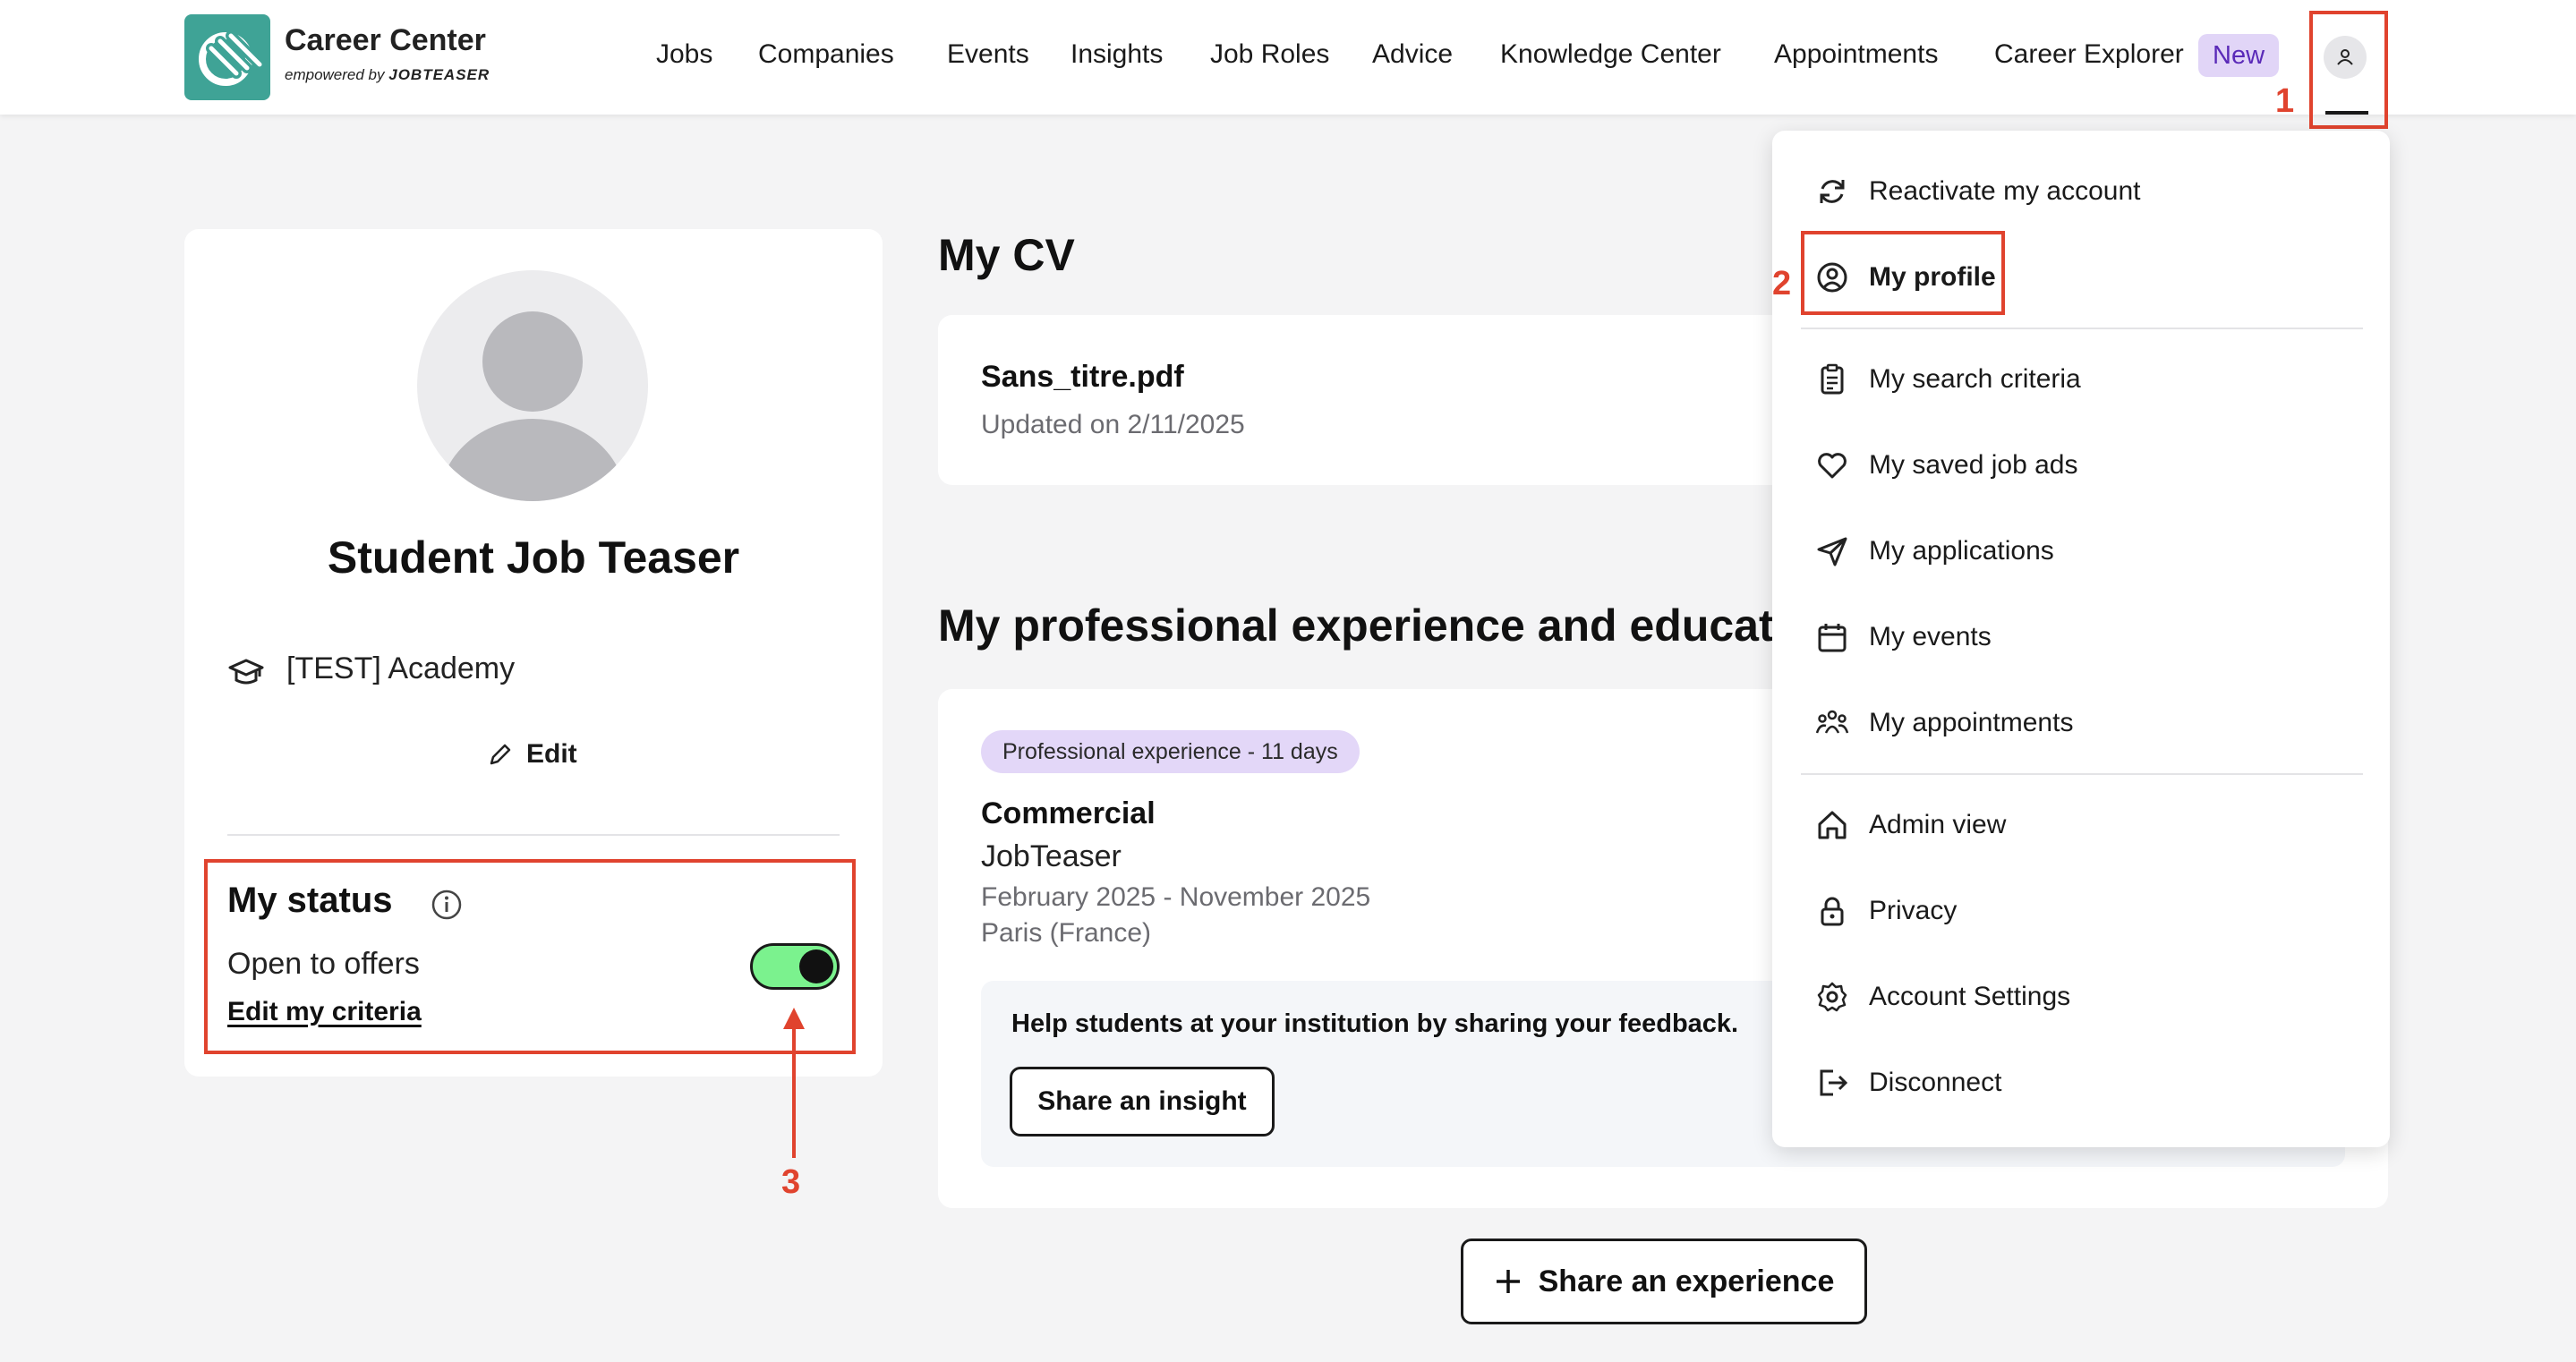 Image resolution: width=2576 pixels, height=1362 pixels. What do you see at coordinates (1930, 637) in the screenshot?
I see `menu-item-label: My events` at bounding box center [1930, 637].